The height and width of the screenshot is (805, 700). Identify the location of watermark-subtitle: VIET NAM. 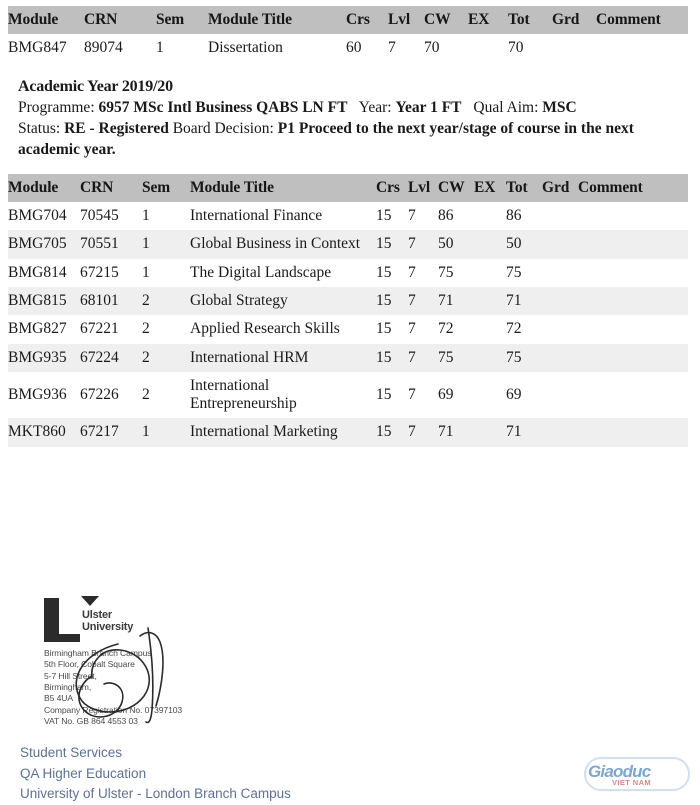
(632, 782).